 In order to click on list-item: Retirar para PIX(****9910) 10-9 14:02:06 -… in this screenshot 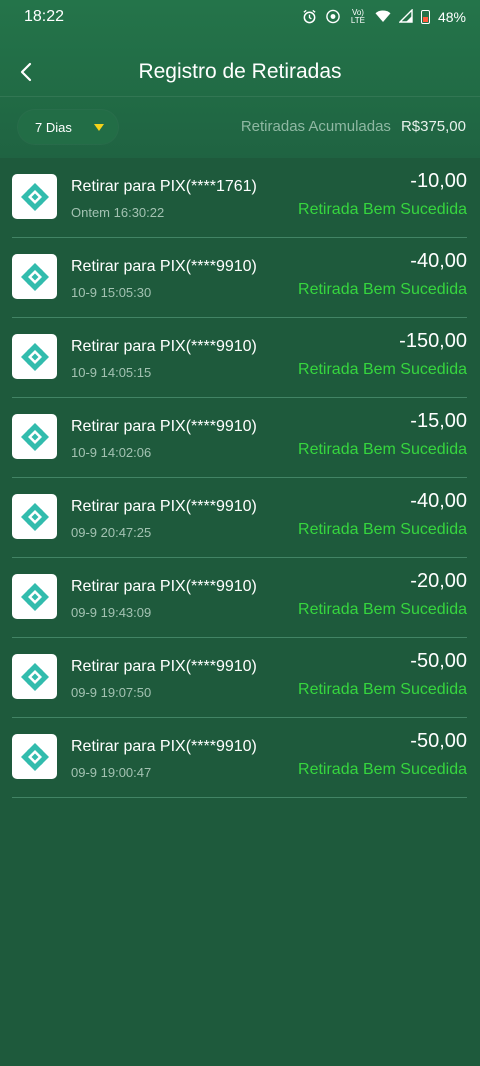, I will do `click(239, 438)`.